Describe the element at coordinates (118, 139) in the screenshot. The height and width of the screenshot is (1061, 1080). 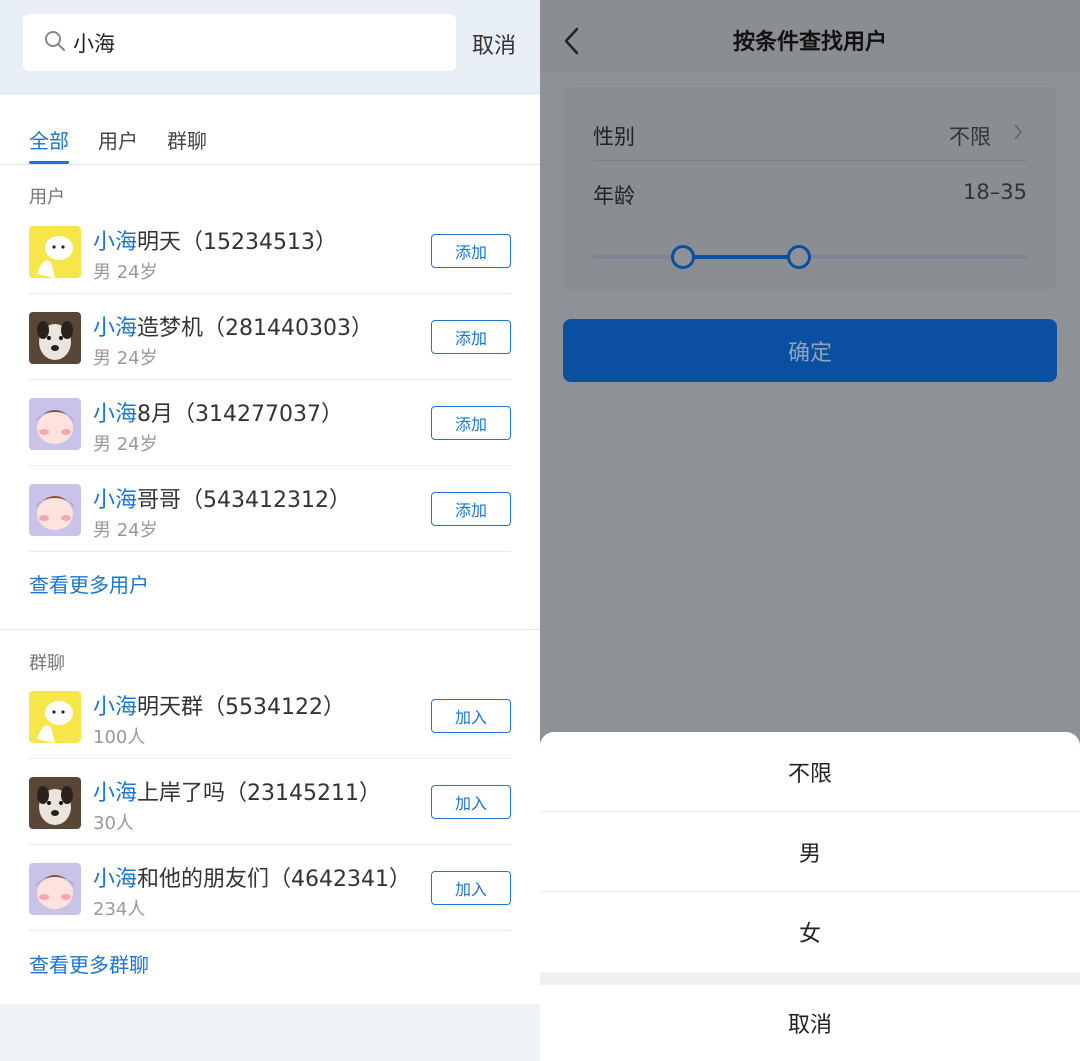
I see `tab-users: 用户` at that location.